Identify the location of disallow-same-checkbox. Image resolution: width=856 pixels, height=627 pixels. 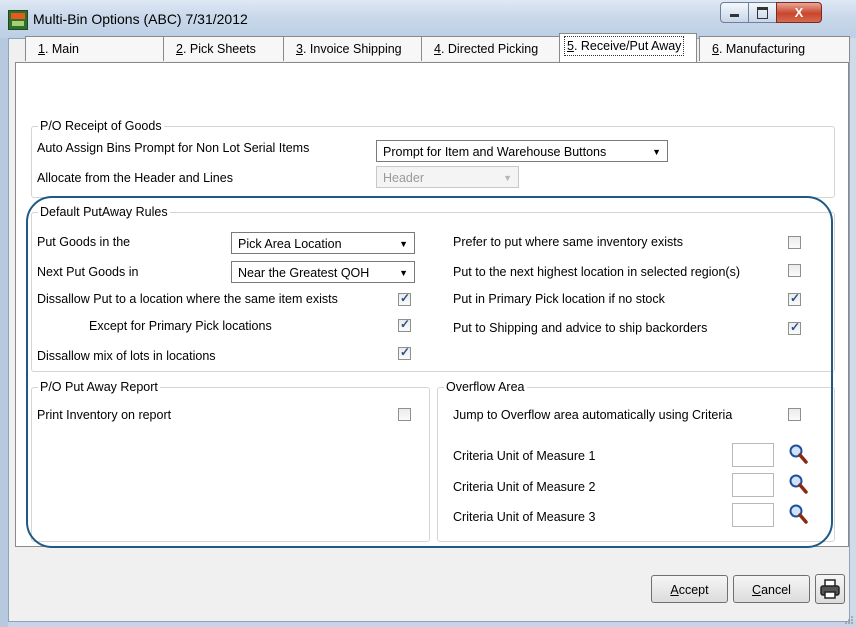
(404, 298).